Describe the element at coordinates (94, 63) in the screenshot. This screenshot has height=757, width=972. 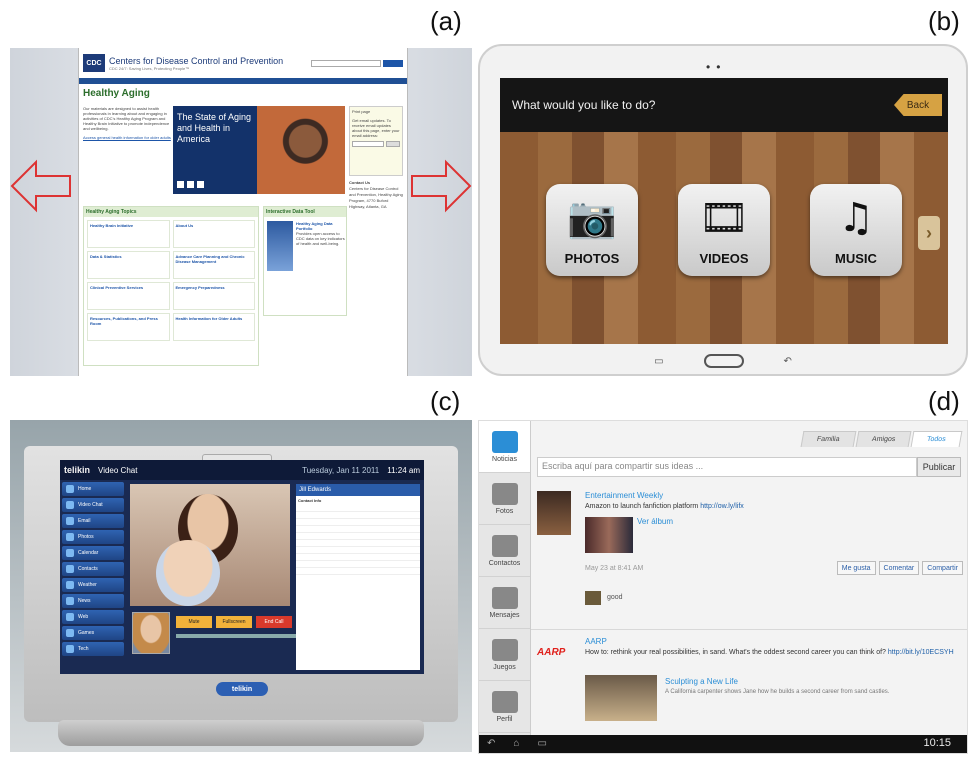
I see `cdc-logo: CDC` at that location.